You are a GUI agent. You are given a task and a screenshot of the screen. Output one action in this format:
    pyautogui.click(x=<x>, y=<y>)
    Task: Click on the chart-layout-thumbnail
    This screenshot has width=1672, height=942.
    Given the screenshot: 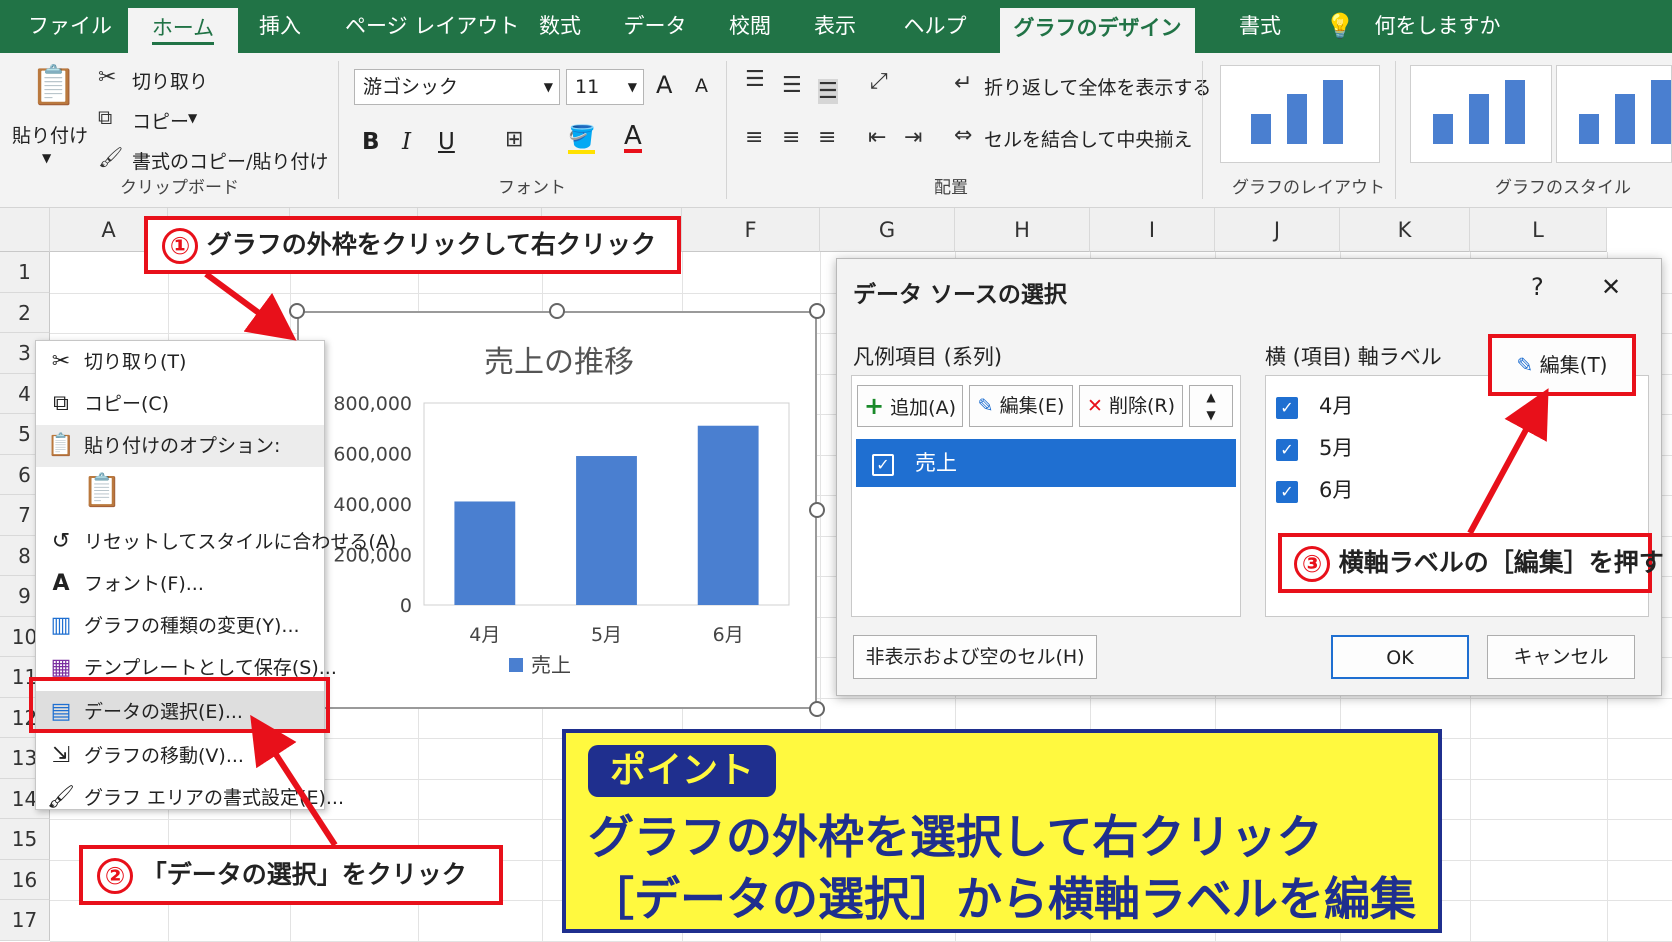 What is the action you would take?
    pyautogui.click(x=1300, y=114)
    